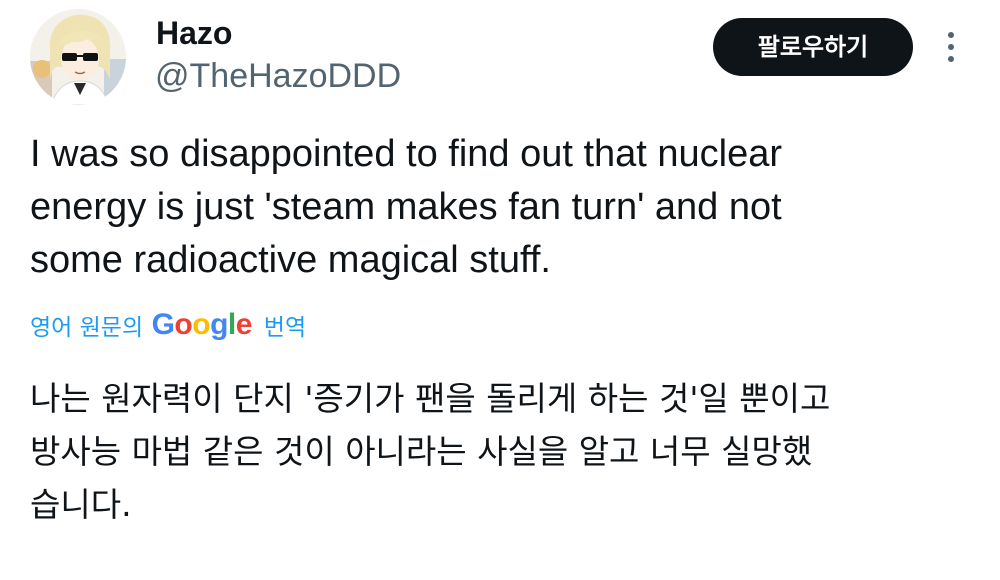  I want to click on google-logo-letter: e, so click(244, 324).